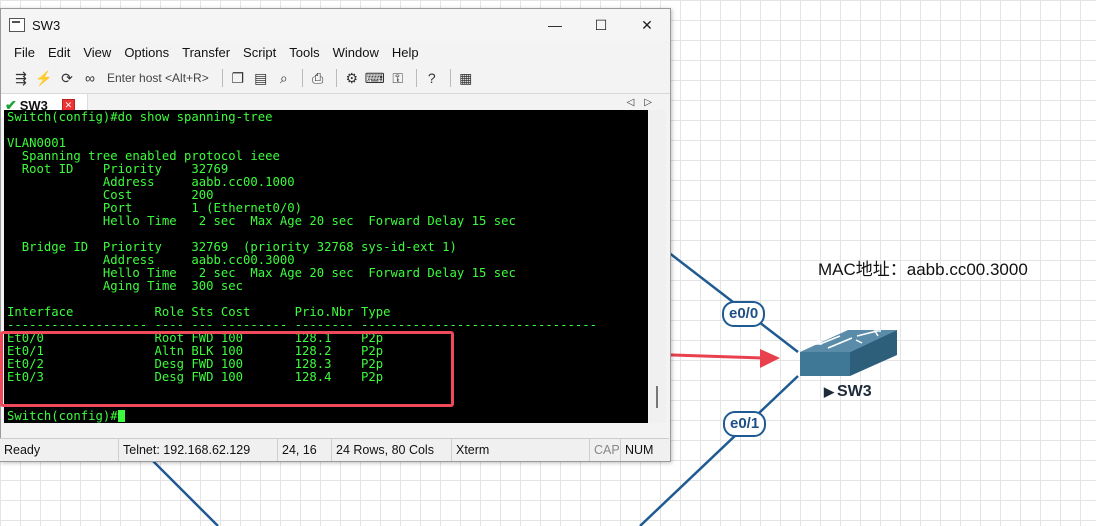 The image size is (1096, 526). What do you see at coordinates (125, 286) in the screenshot?
I see `terminal-line: Aging Time 300 sec` at bounding box center [125, 286].